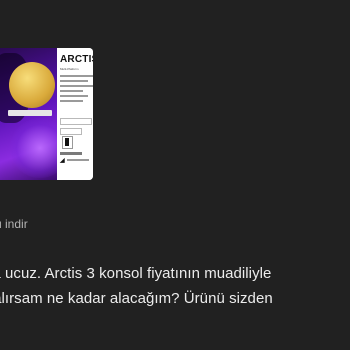  Describe the element at coordinates (14, 224) in the screenshot. I see `download-link: ü indir` at that location.